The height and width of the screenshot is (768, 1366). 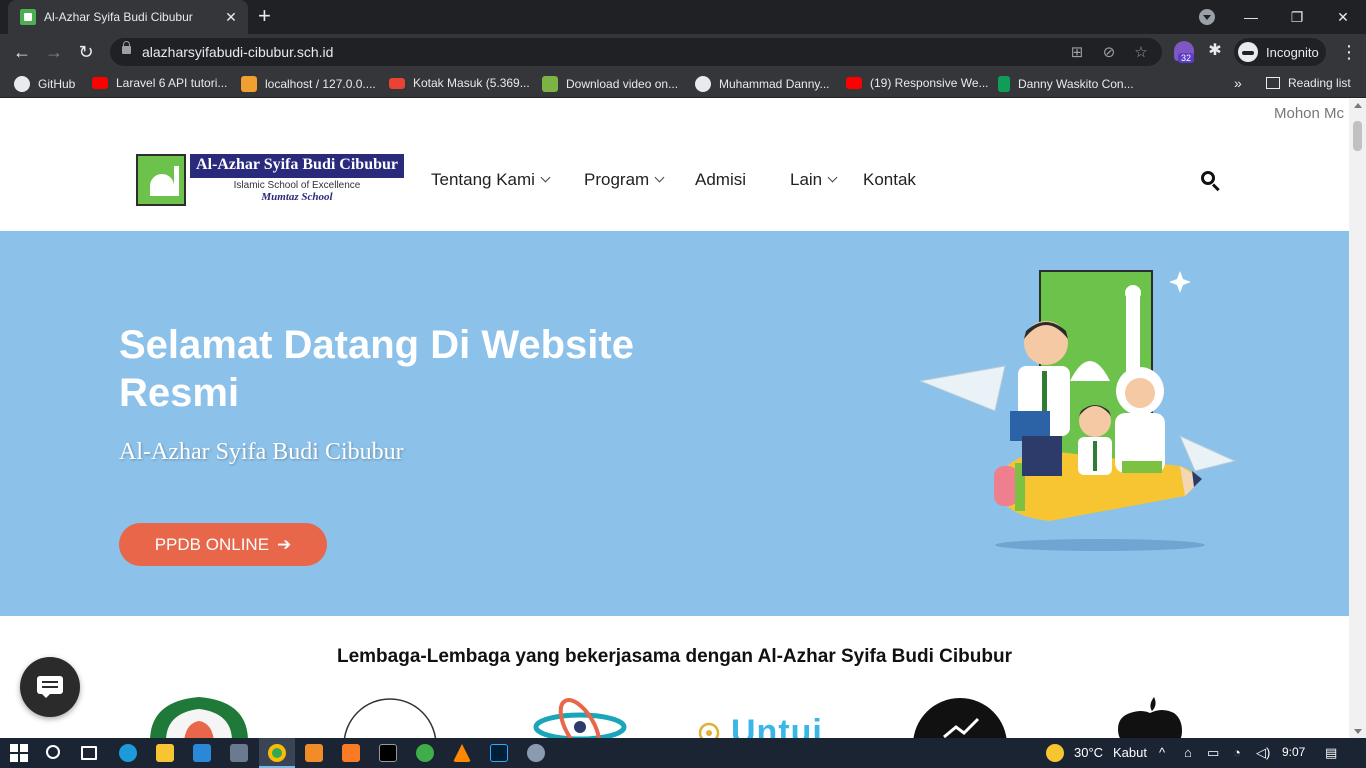 What do you see at coordinates (1349, 52) in the screenshot?
I see `browser-menu-icon: ⋮` at bounding box center [1349, 52].